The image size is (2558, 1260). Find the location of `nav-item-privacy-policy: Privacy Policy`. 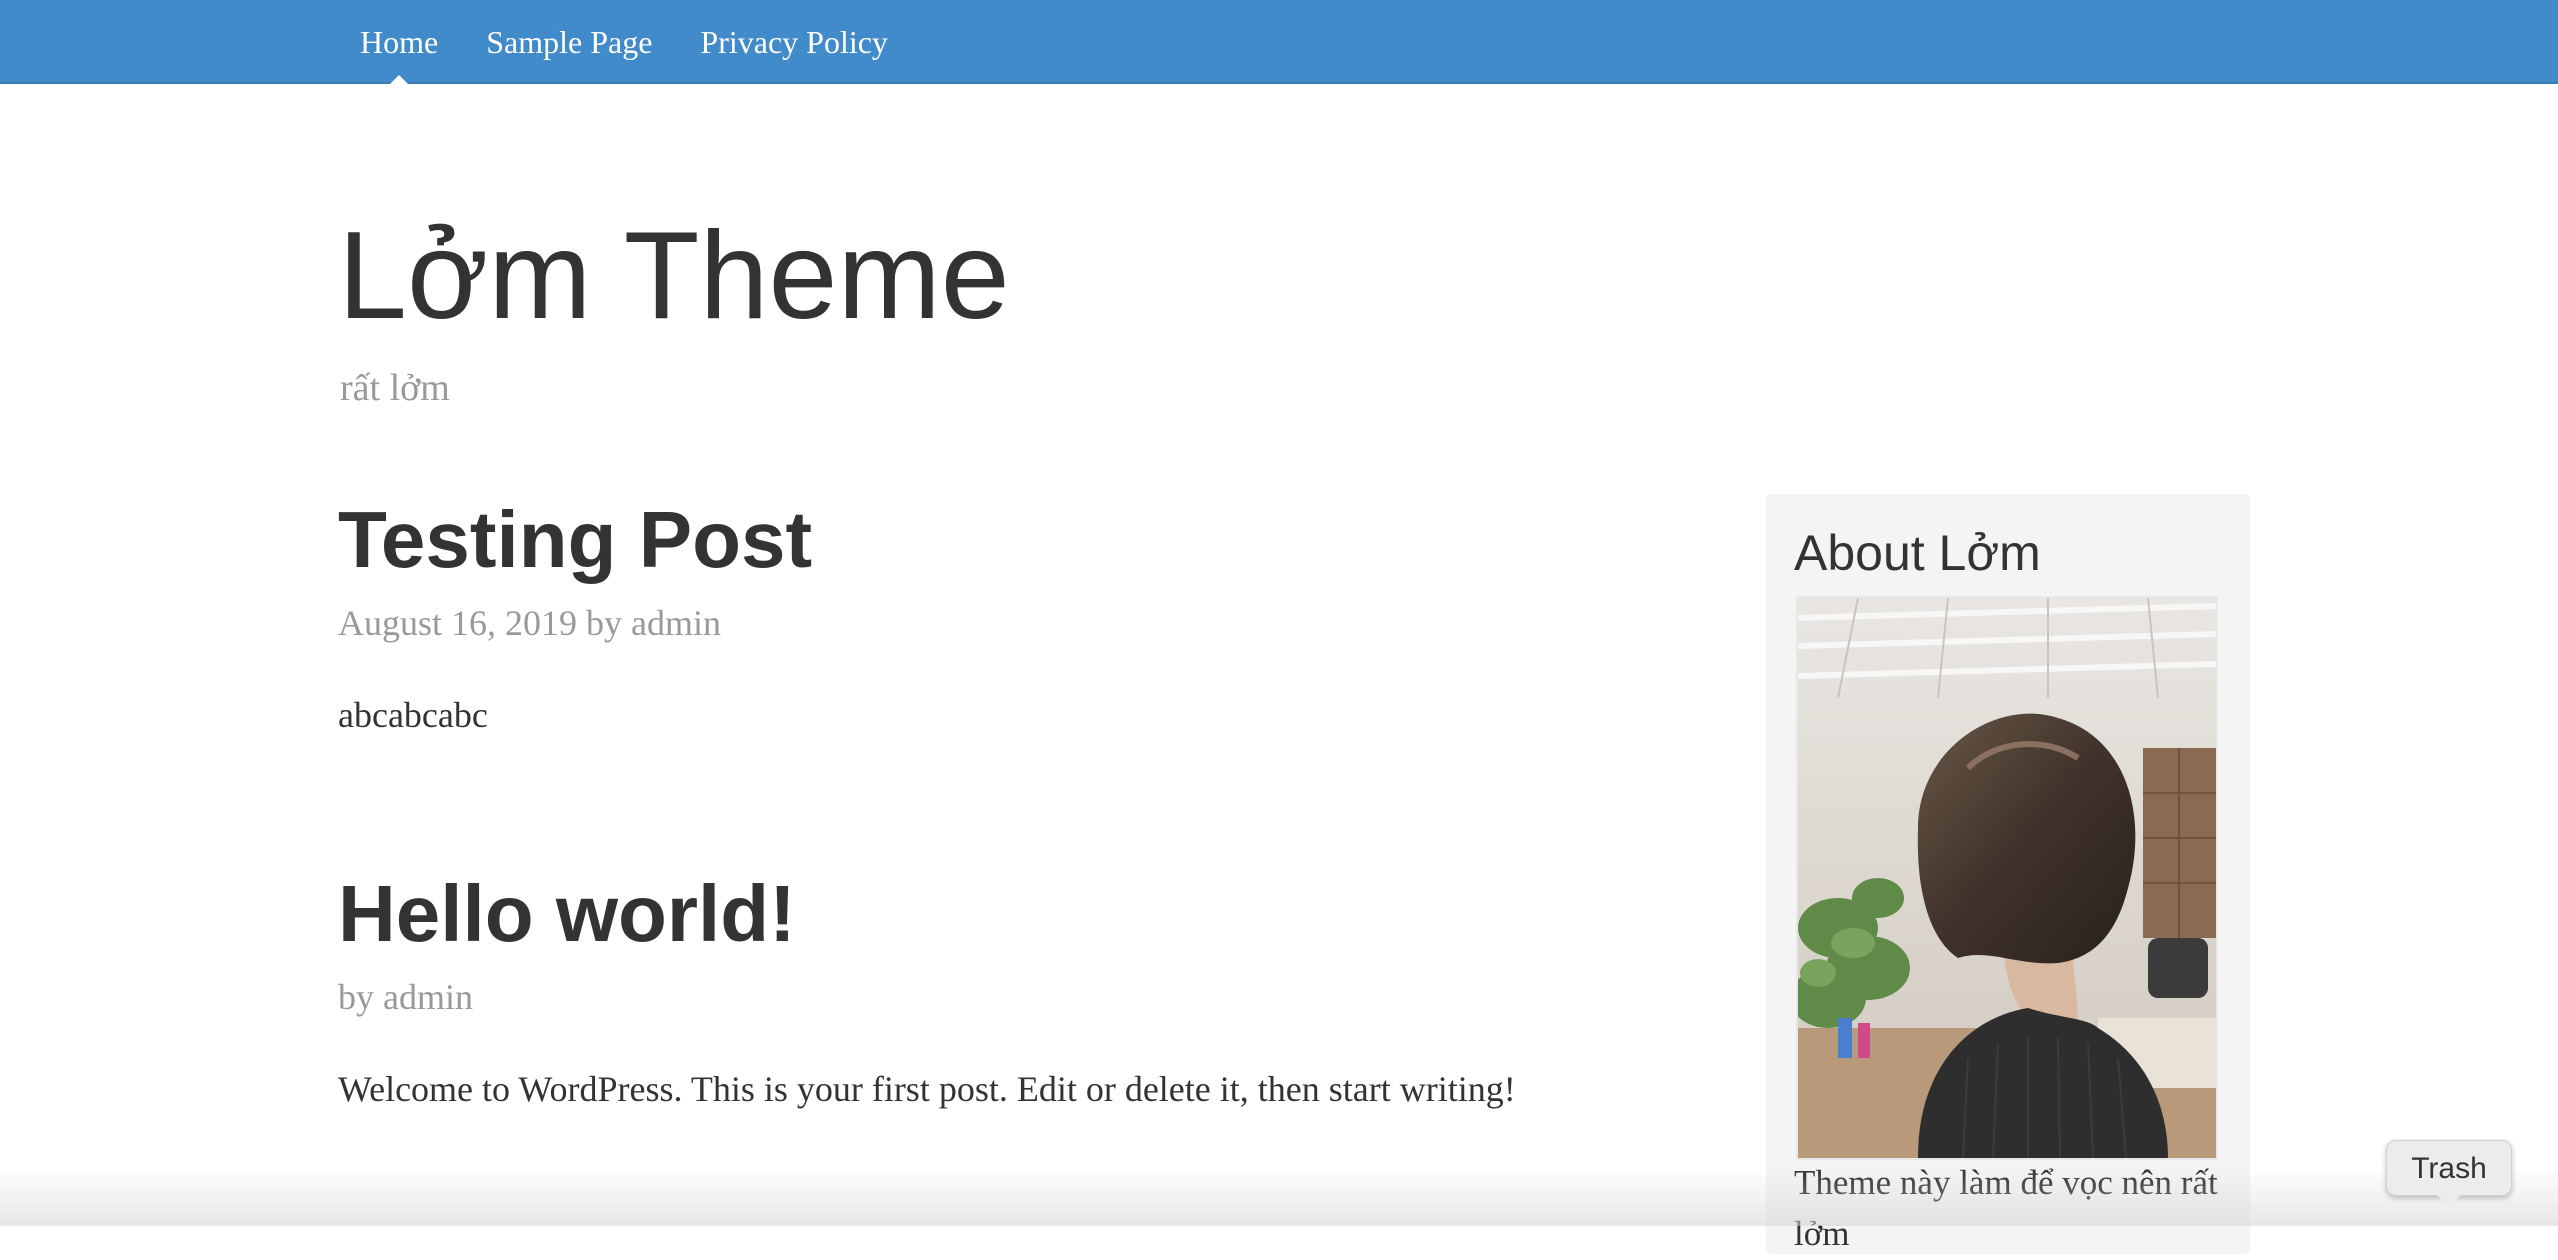

nav-item-privacy-policy: Privacy Policy is located at coordinates (794, 42).